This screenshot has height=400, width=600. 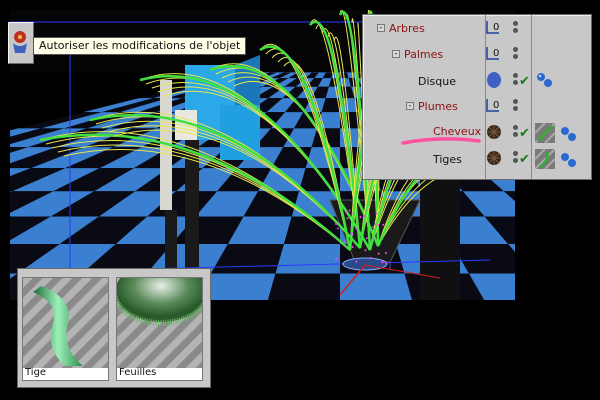 I want to click on object-row-palmes: - Palmes 0, so click(x=477, y=58).